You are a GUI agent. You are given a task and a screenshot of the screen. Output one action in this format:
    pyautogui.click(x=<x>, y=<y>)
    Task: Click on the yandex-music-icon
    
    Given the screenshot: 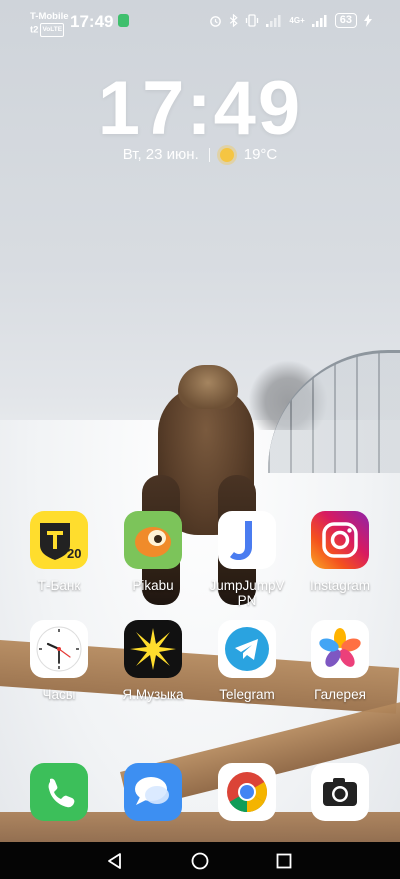 What is the action you would take?
    pyautogui.click(x=153, y=649)
    